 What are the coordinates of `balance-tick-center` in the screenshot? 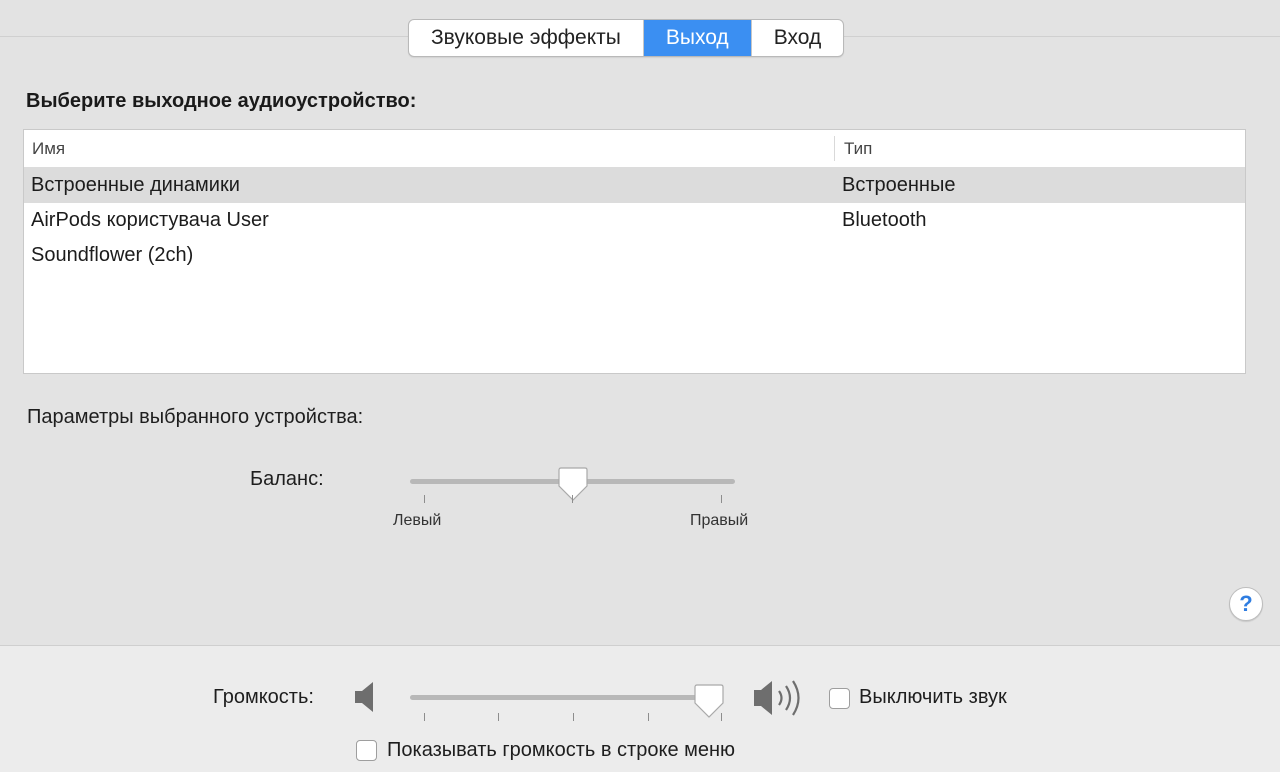 It's located at (572, 499).